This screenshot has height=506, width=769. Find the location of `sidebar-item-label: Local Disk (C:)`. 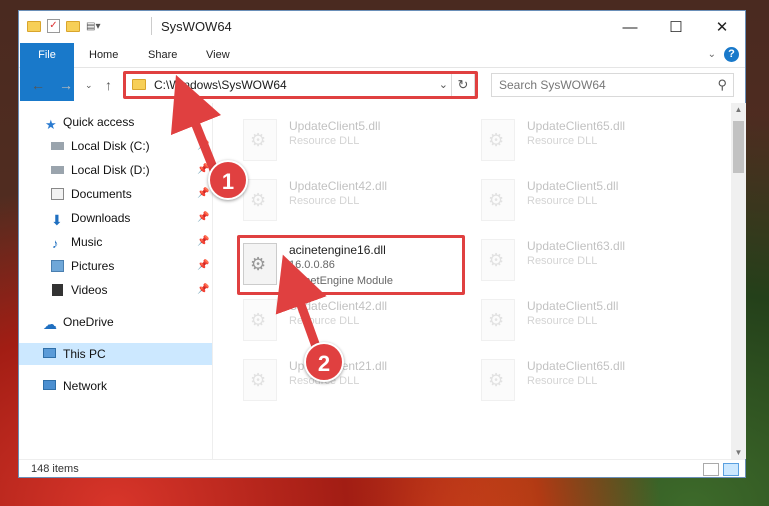

sidebar-item-label: Local Disk (C:) is located at coordinates (110, 146).